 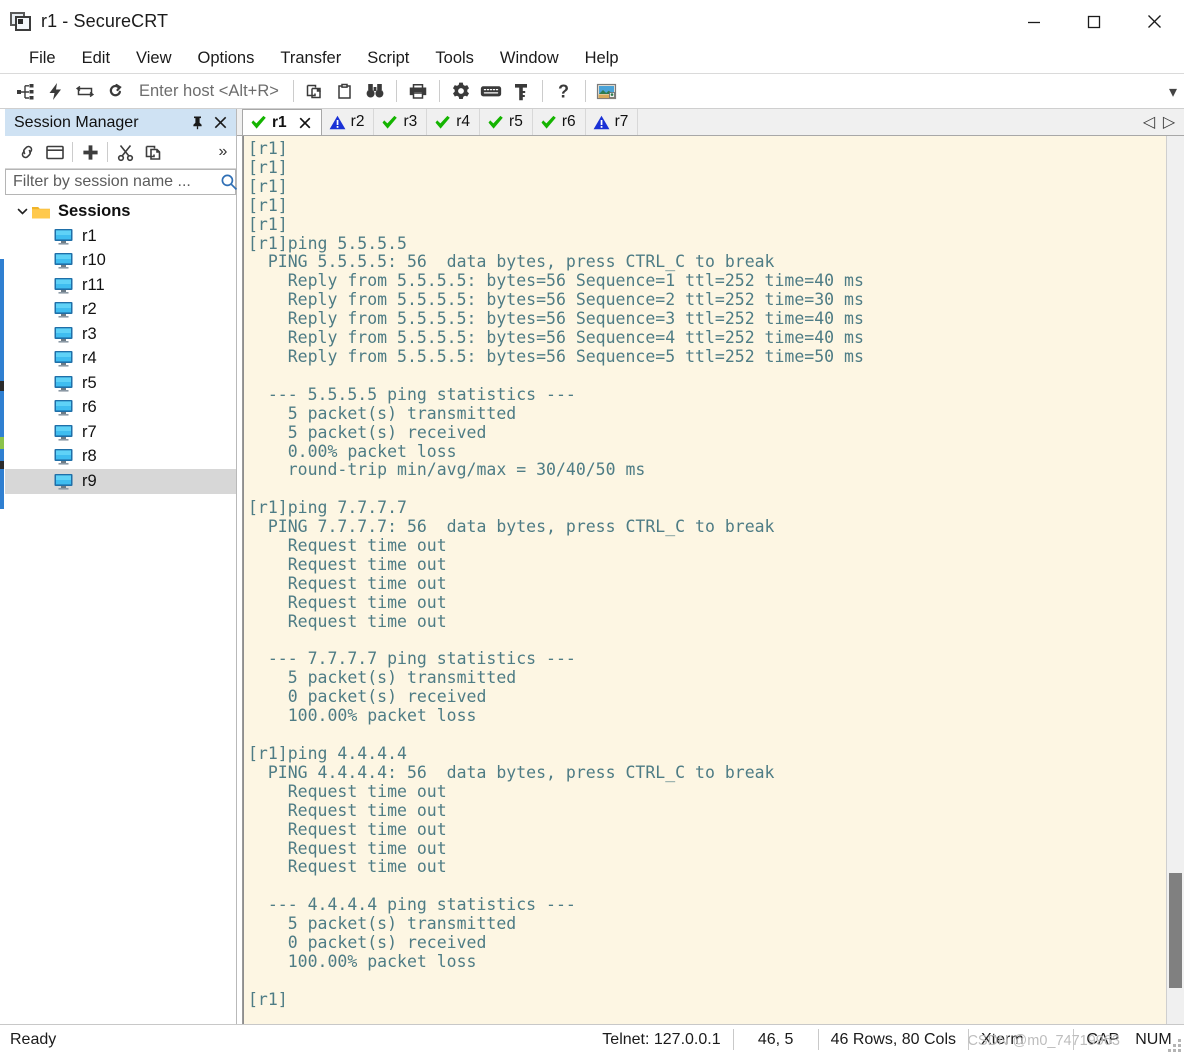 What do you see at coordinates (310, 58) in the screenshot?
I see `menu-transfer: Transfer` at bounding box center [310, 58].